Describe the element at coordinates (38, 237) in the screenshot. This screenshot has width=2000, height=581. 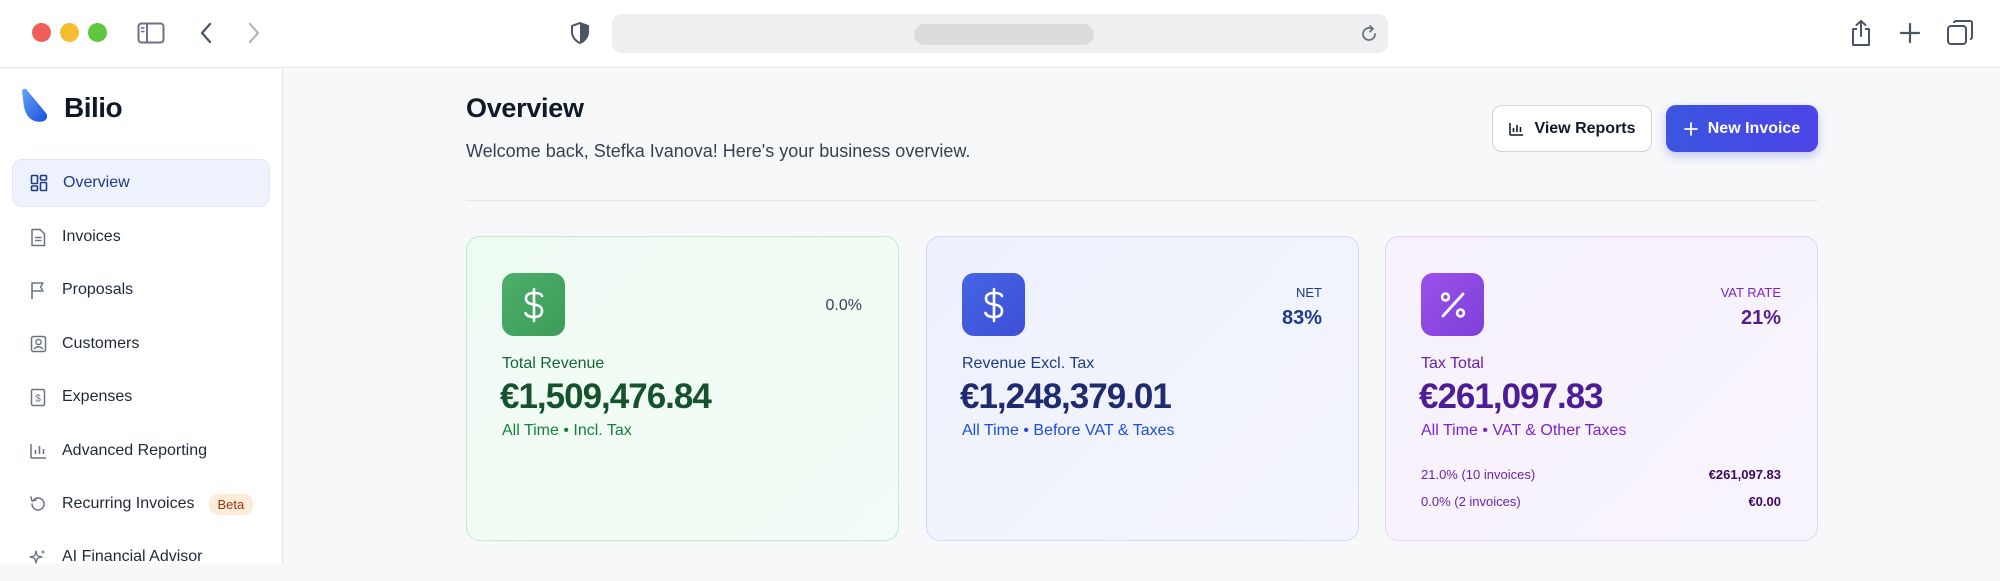
I see `document-icon` at that location.